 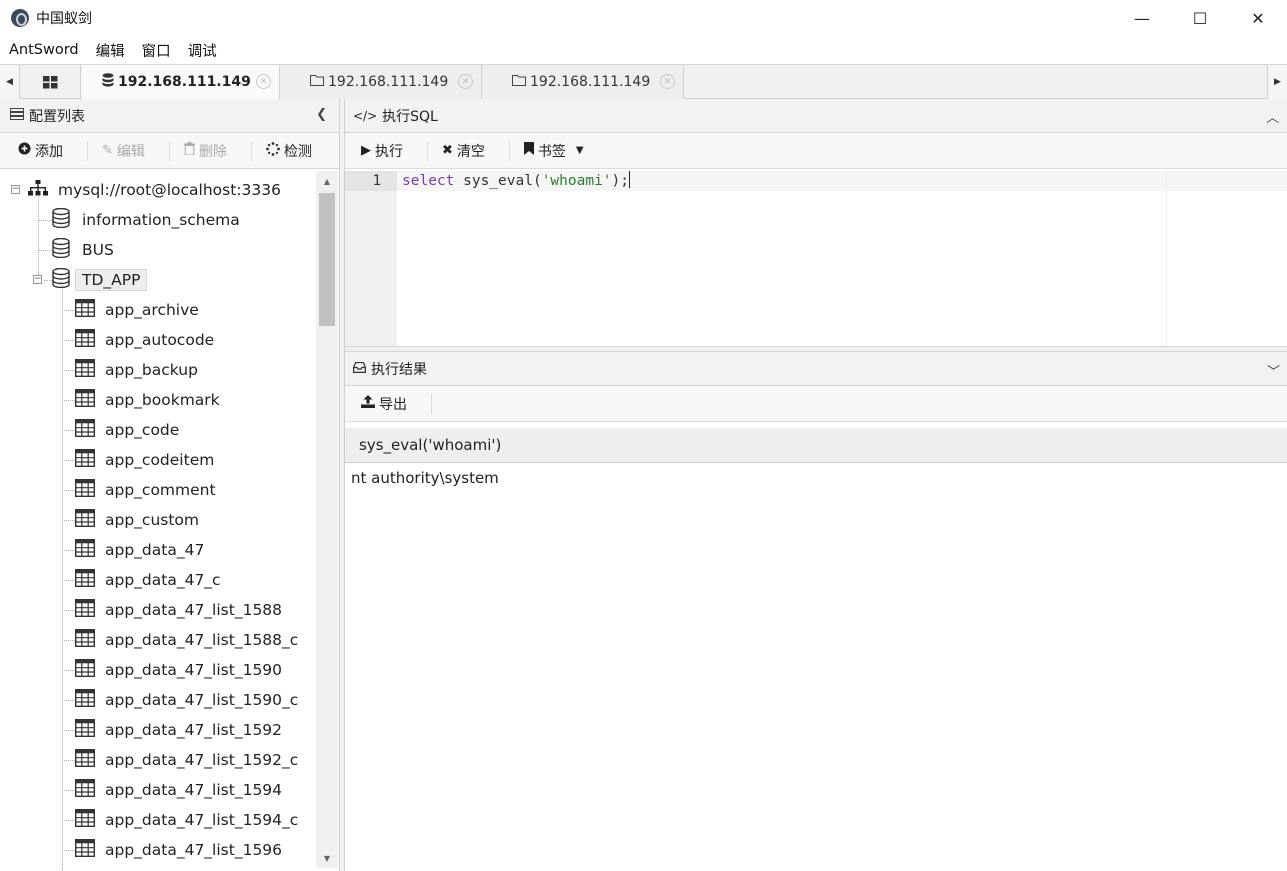 I want to click on selected-database-label: TD_APP, so click(x=111, y=280).